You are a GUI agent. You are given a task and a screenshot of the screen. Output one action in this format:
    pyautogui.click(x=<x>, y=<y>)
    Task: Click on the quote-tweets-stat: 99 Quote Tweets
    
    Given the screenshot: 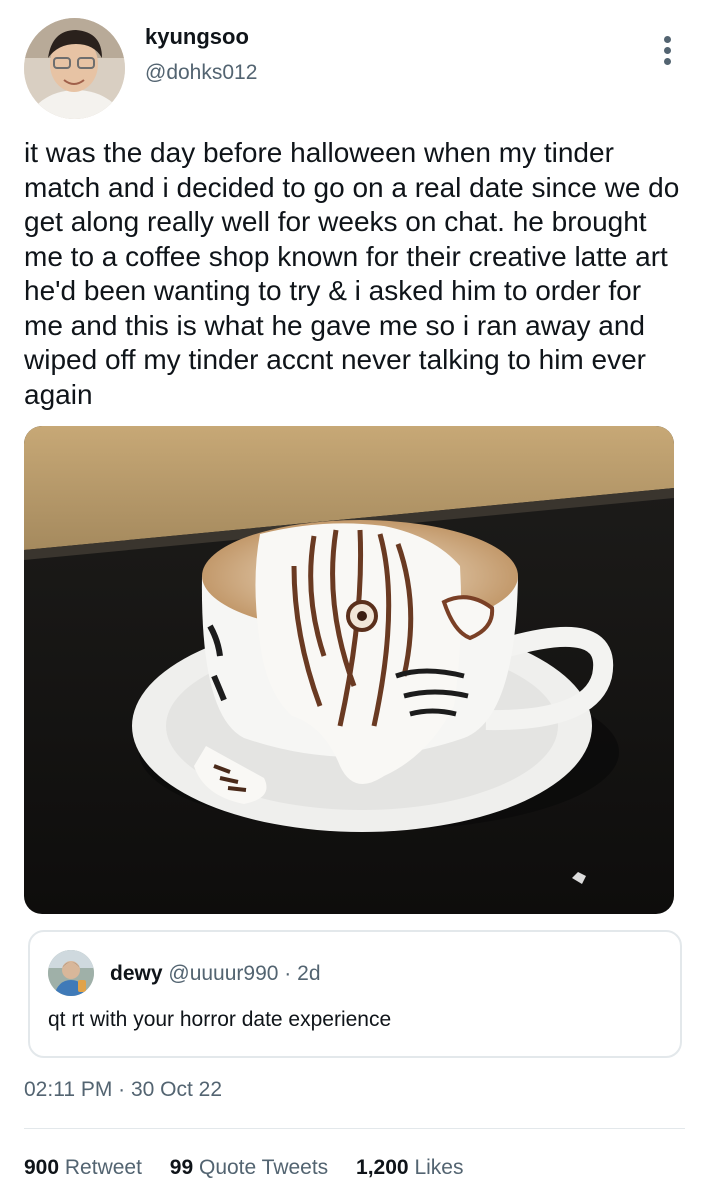 What is the action you would take?
    pyautogui.click(x=249, y=1167)
    